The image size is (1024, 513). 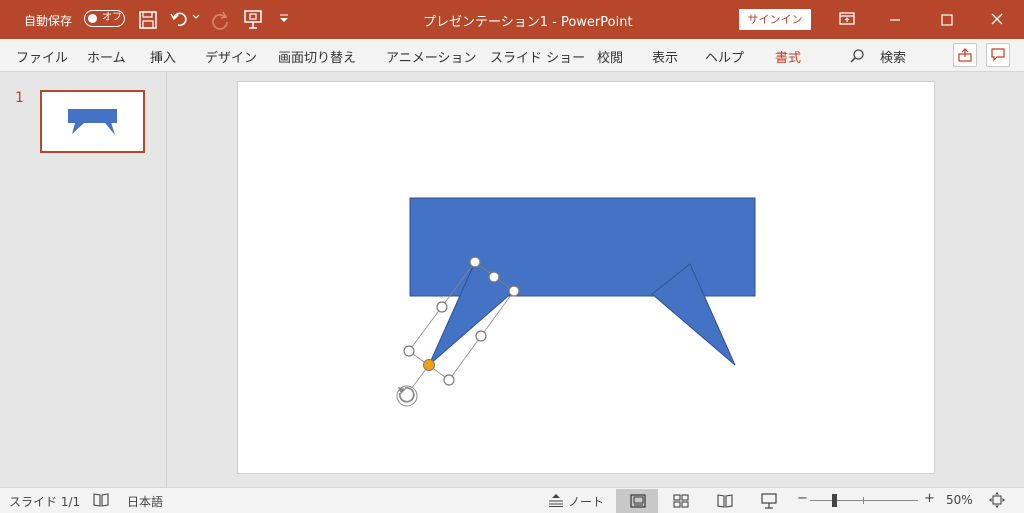 I want to click on slide-indicator: スライド 1/1, so click(x=45, y=502).